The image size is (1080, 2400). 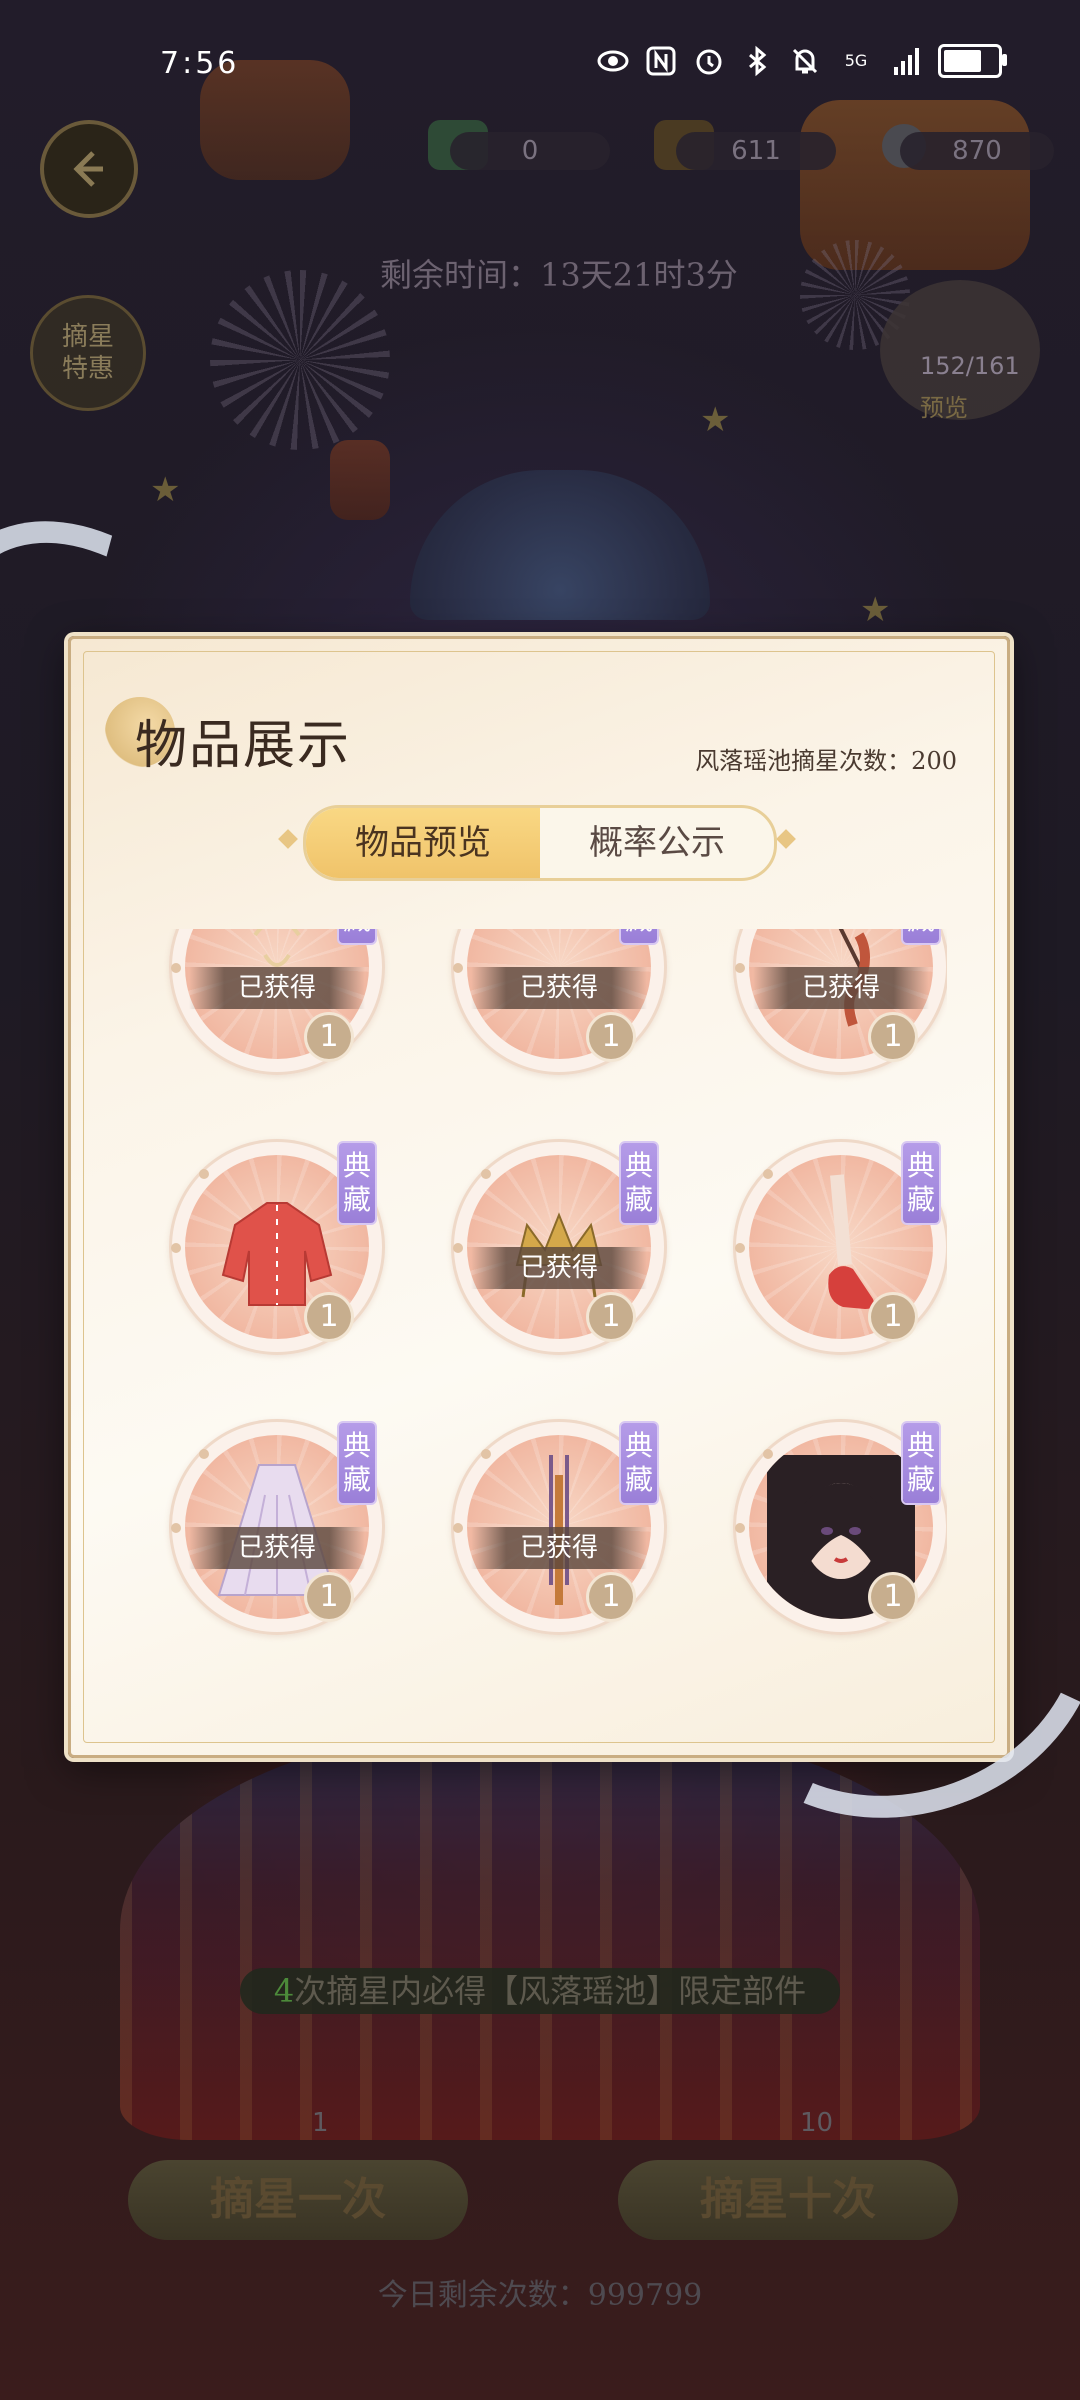 I want to click on reward-item-5: 典藏已获得 1, so click(x=559, y=1247).